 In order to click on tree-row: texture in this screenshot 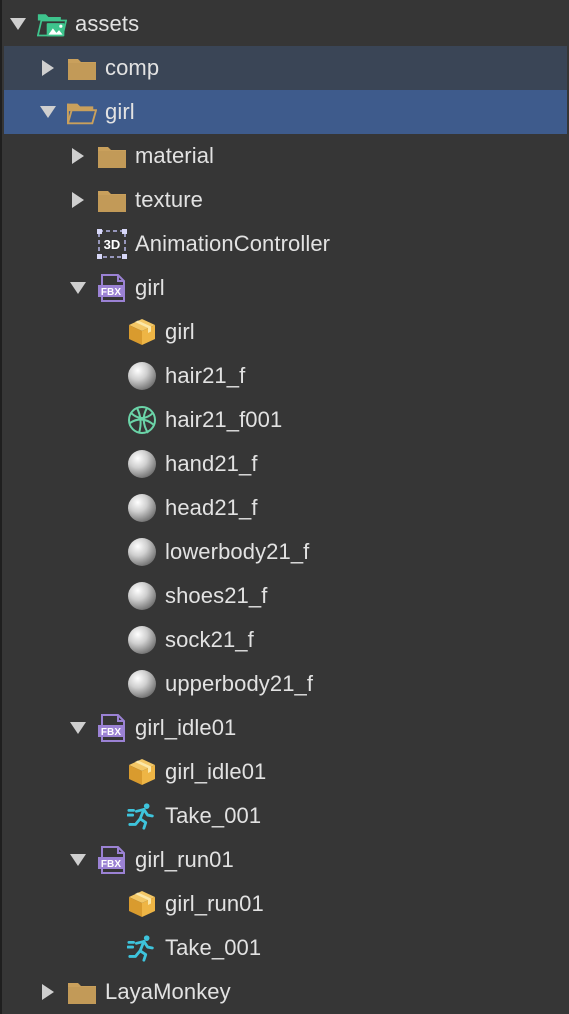, I will do `click(285, 200)`.